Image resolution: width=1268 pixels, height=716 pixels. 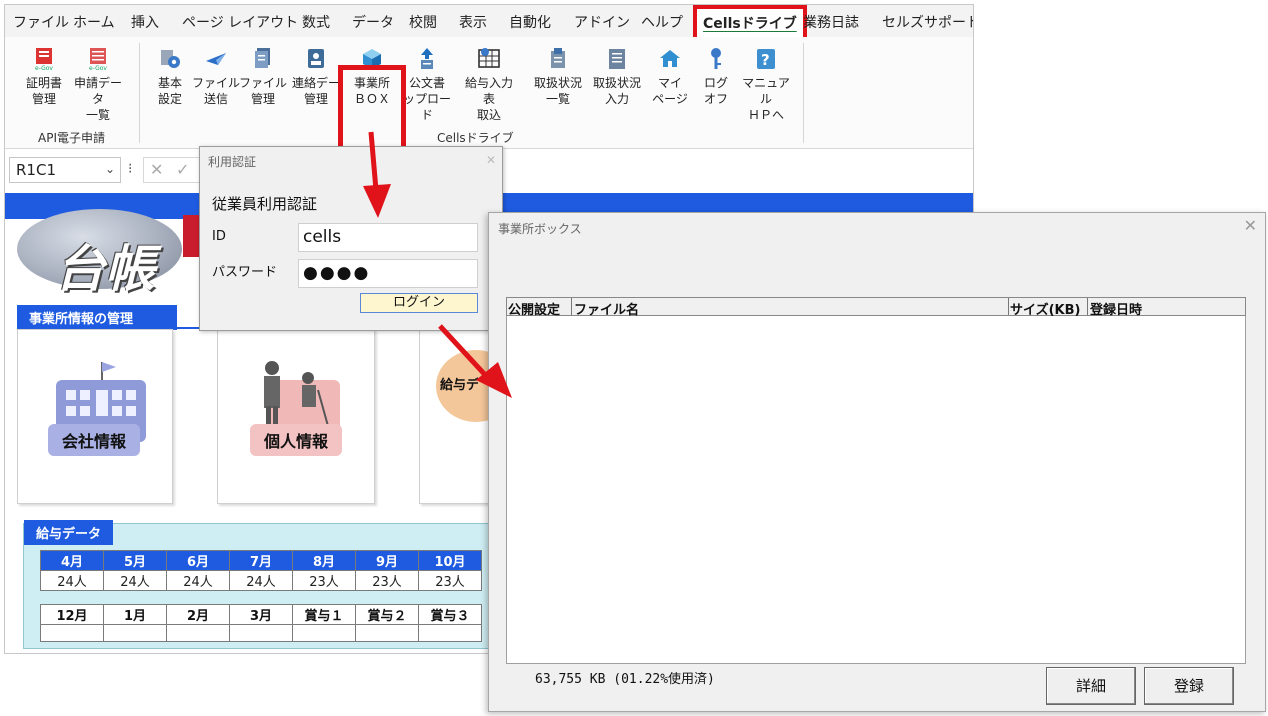 I want to click on ledger-logo: 台帳, so click(x=99, y=253).